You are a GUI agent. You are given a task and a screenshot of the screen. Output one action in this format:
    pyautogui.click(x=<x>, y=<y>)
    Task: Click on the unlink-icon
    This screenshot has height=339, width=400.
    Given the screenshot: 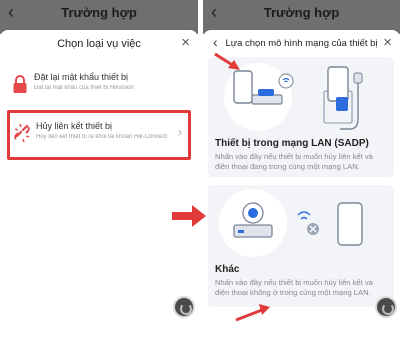 What is the action you would take?
    pyautogui.click(x=22, y=133)
    